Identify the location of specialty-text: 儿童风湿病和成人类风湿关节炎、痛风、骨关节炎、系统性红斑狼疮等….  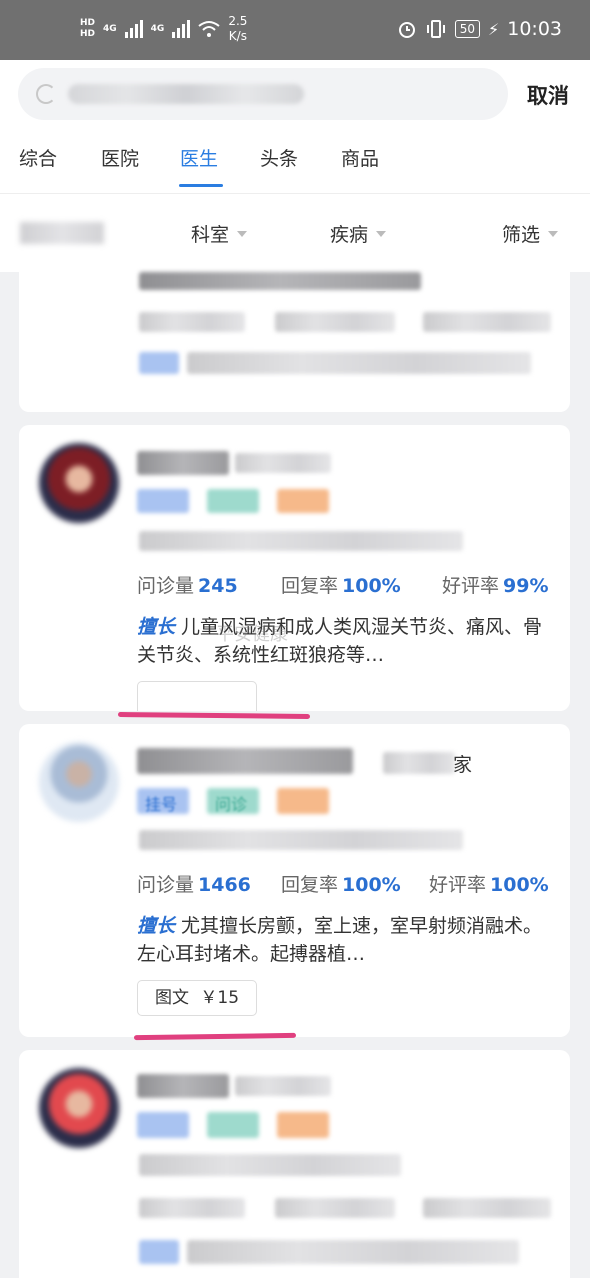
(340, 641).